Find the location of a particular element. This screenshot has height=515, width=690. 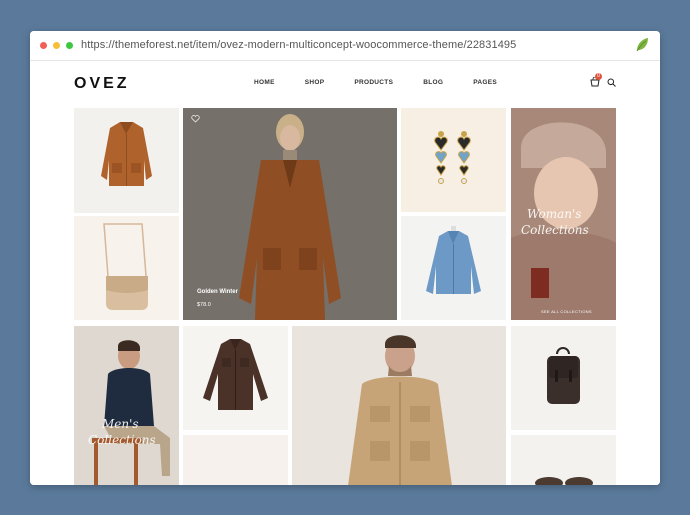

product-tile-bag is located at coordinates (126, 268).